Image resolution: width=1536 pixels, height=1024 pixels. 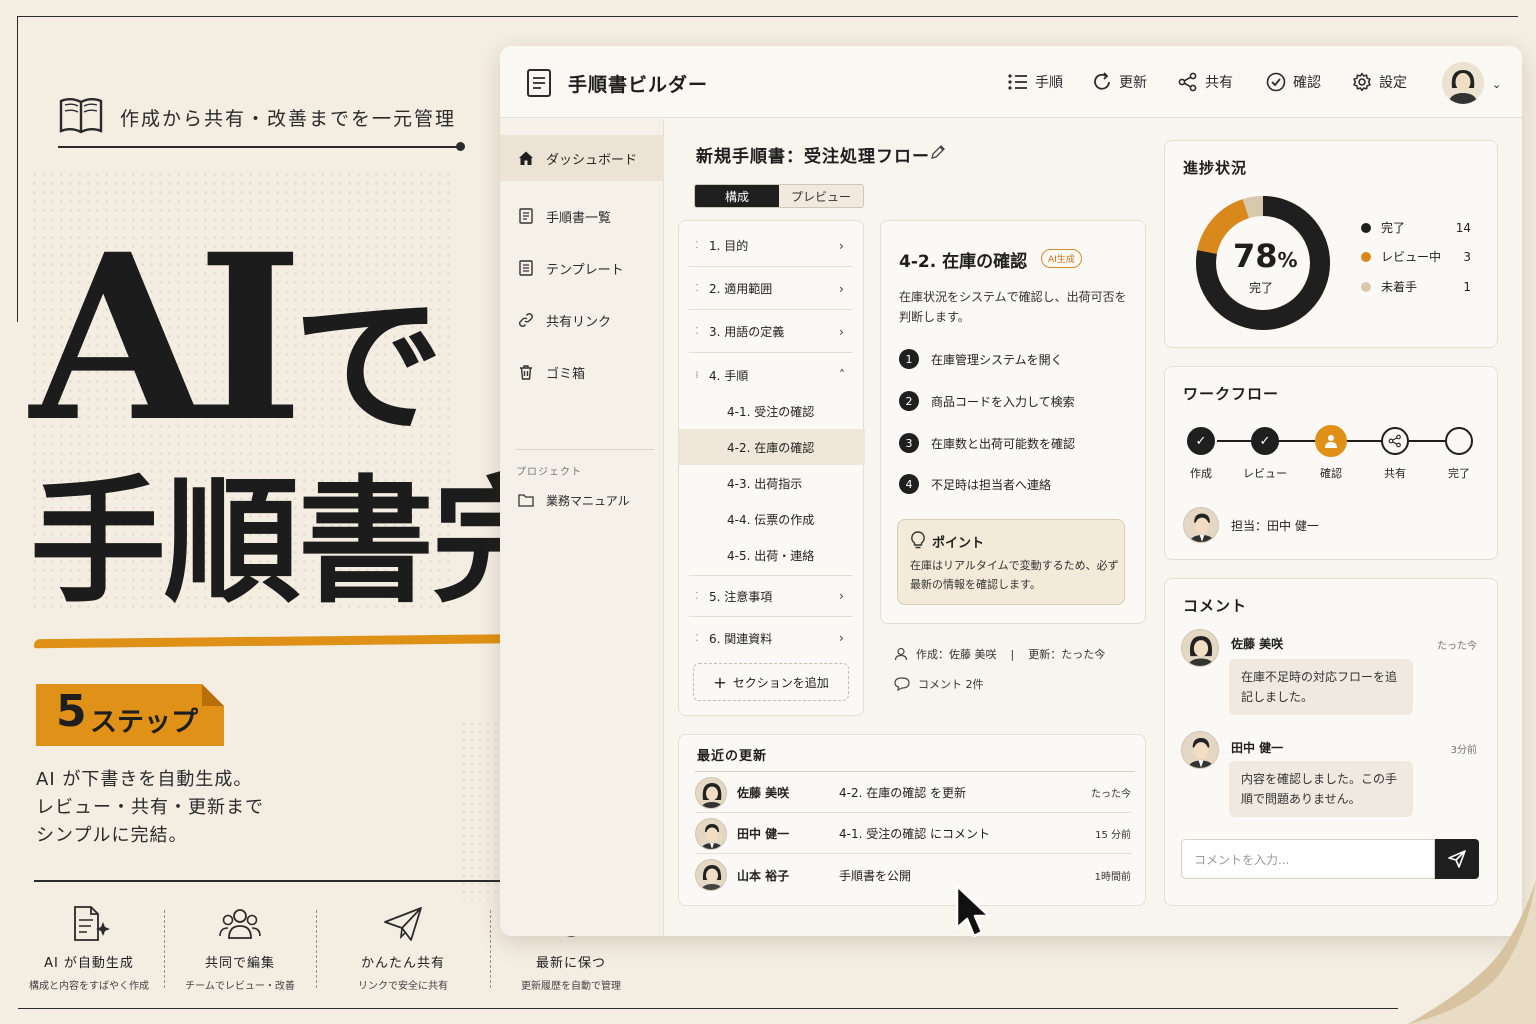 I want to click on outline-subsection: 4-1. 受注の確認, so click(x=772, y=411).